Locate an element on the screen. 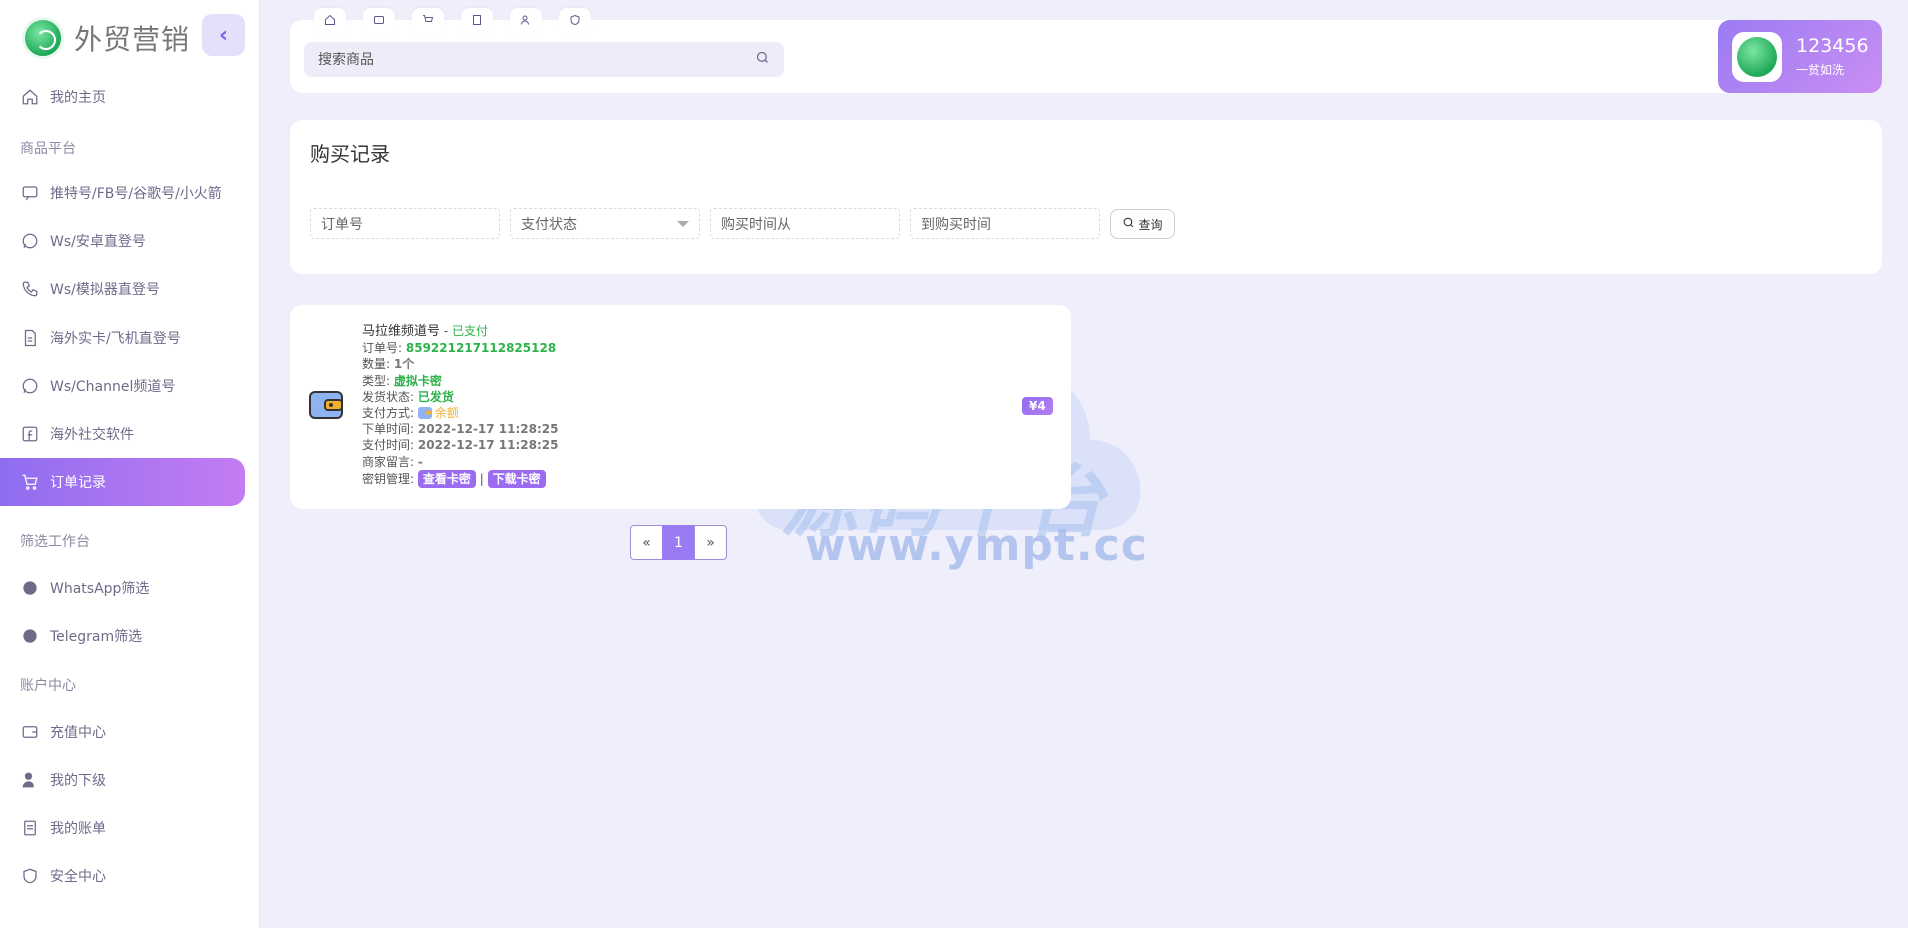  ship-label: 发货状态: is located at coordinates (388, 396).